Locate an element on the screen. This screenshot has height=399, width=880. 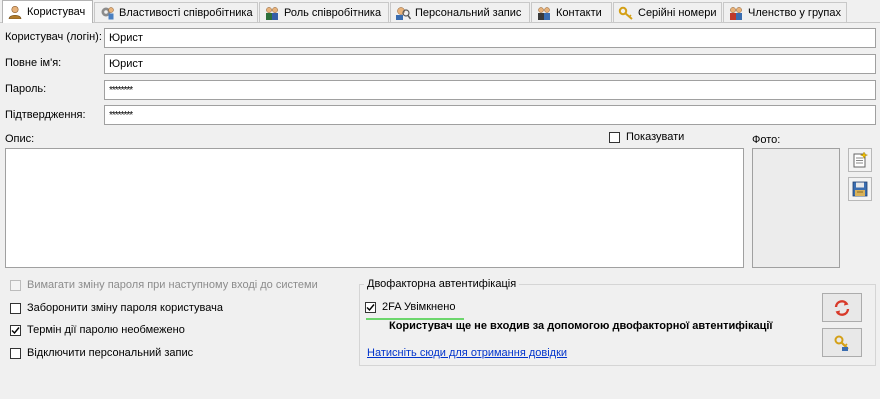
tab-serial-numbers: Серійні номери is located at coordinates (667, 12).